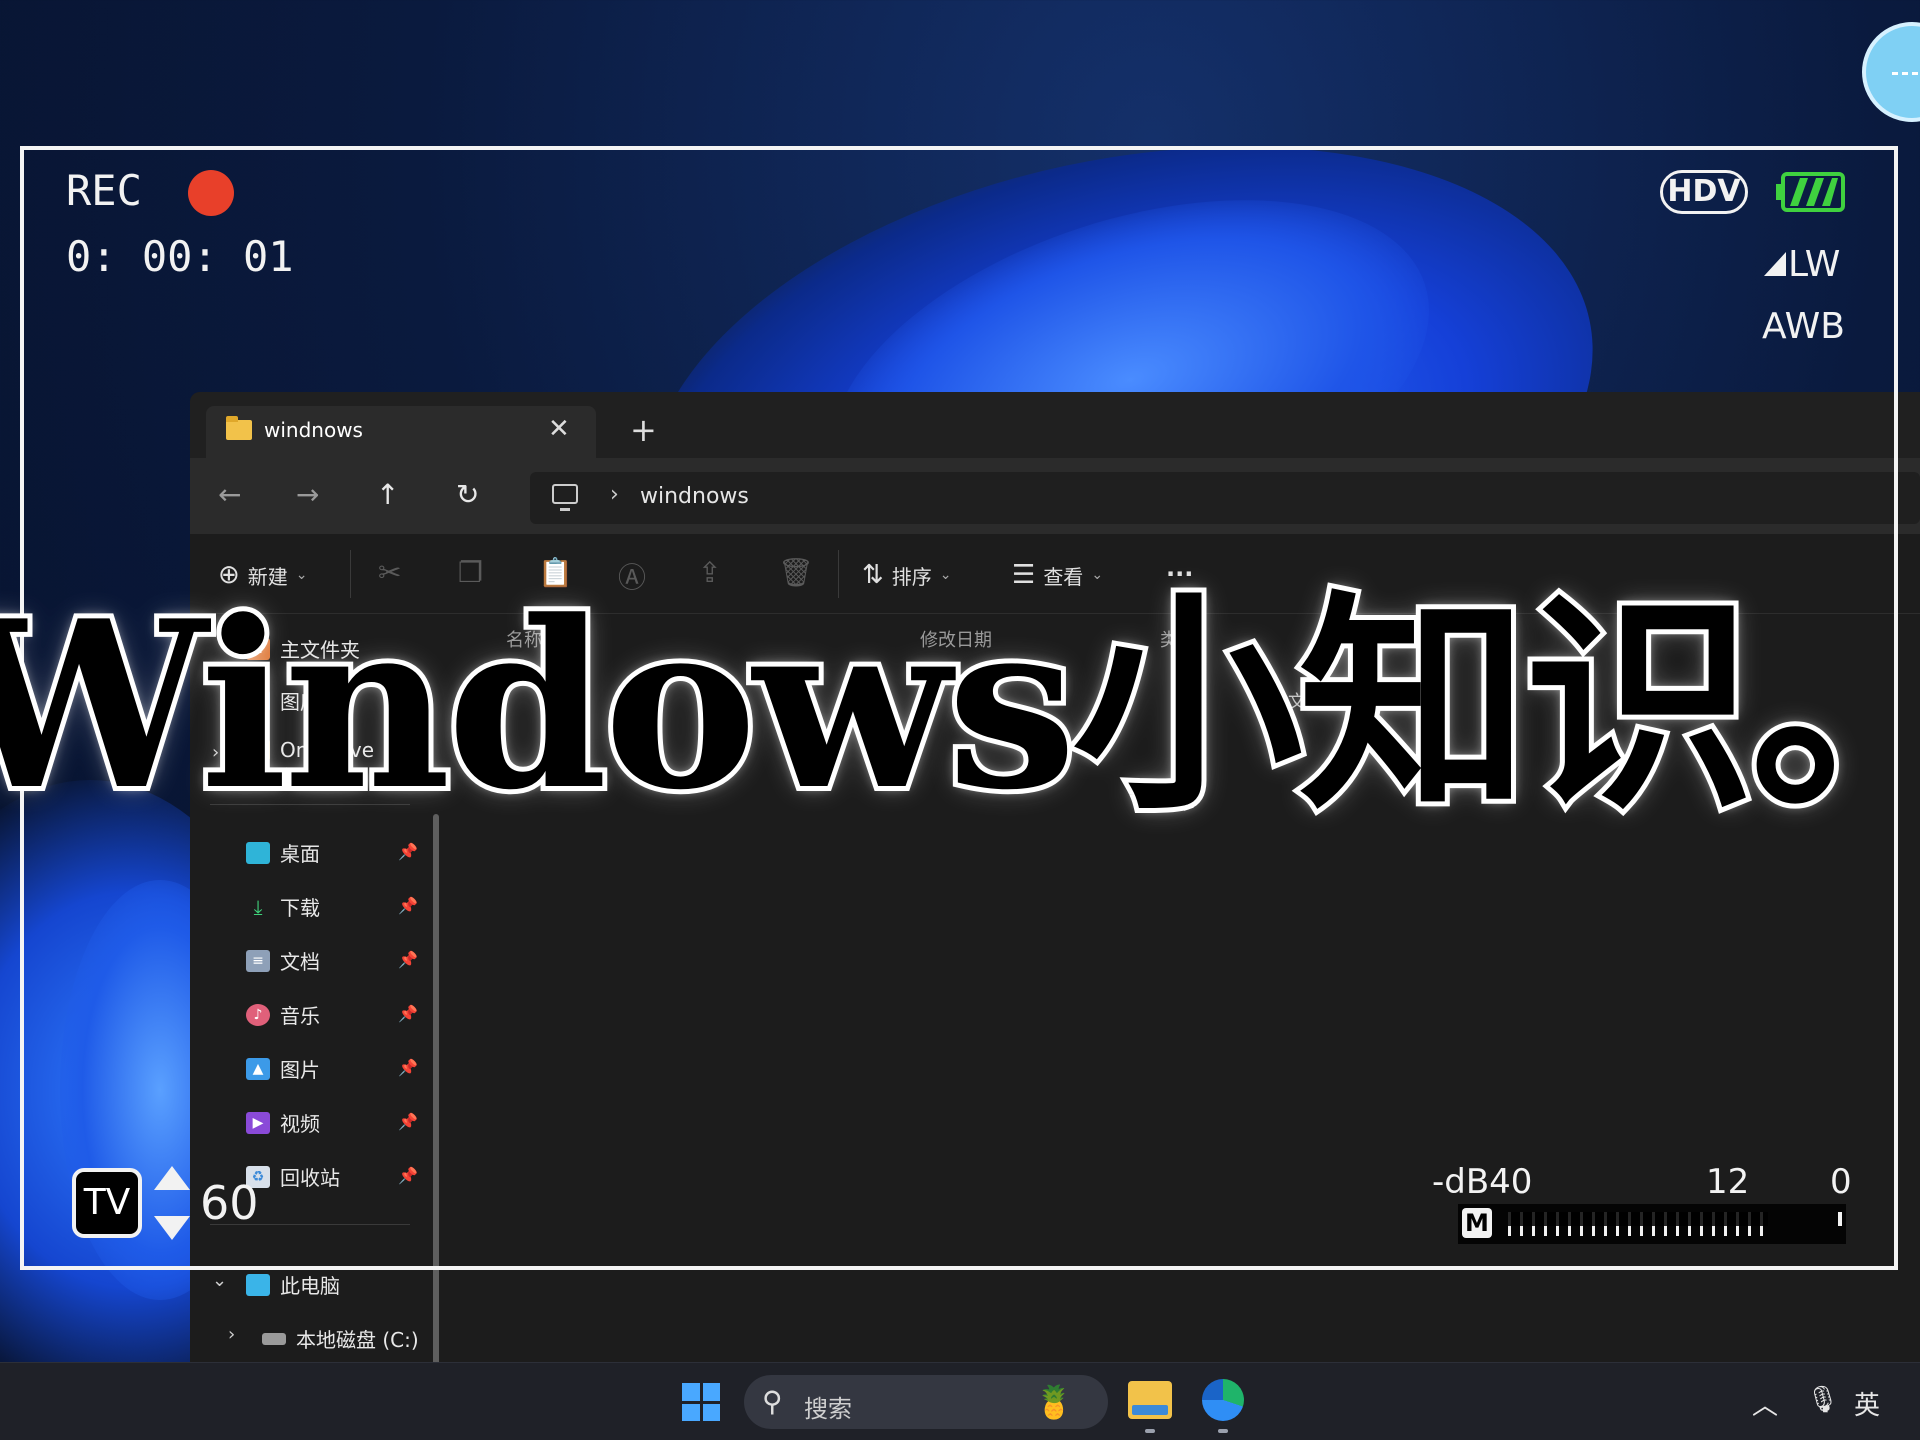  I want to click on tray-overflow-chevron-icon: ︿, so click(1765, 1403).